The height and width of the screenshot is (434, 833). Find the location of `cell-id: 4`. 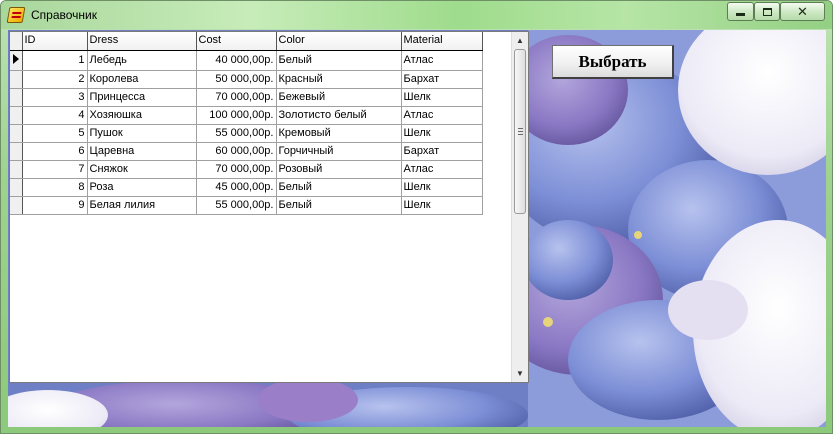

cell-id: 4 is located at coordinates (55, 115).